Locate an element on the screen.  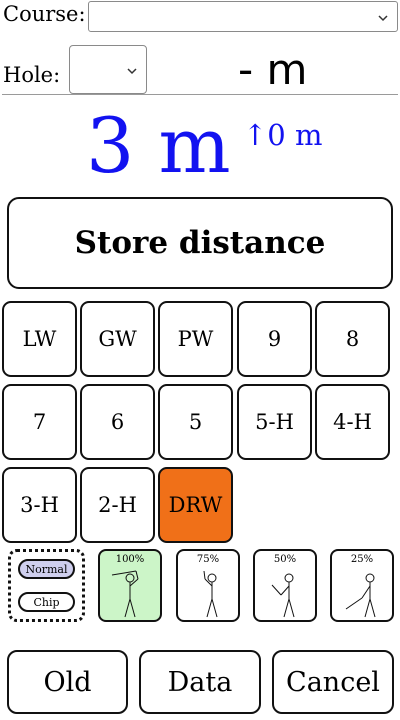
swing-75-button: 75% is located at coordinates (208, 585).